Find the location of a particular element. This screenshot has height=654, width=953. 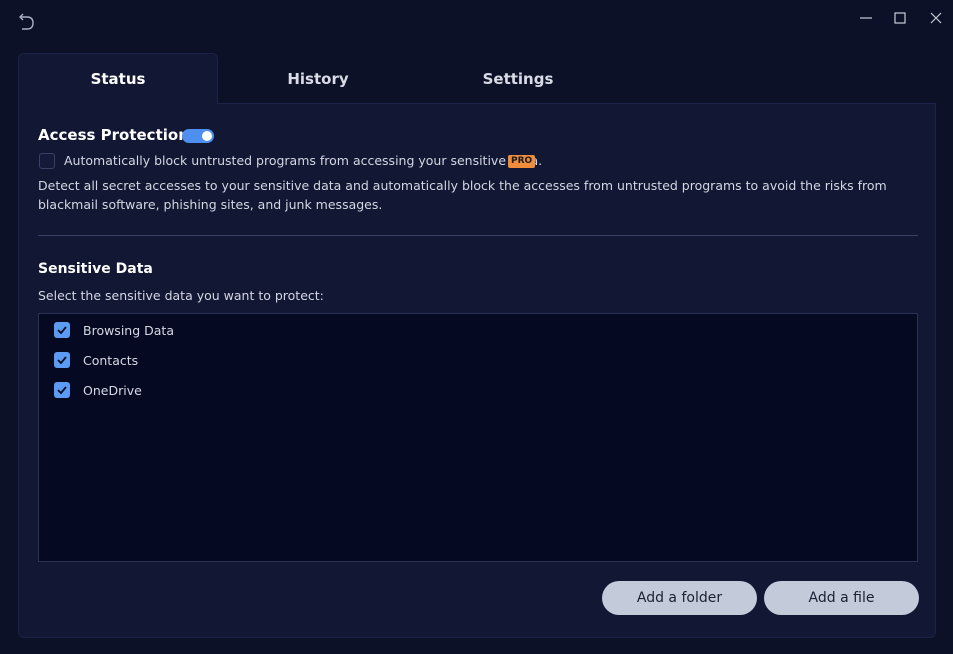

add-folder-button: Add a folder is located at coordinates (679, 598).